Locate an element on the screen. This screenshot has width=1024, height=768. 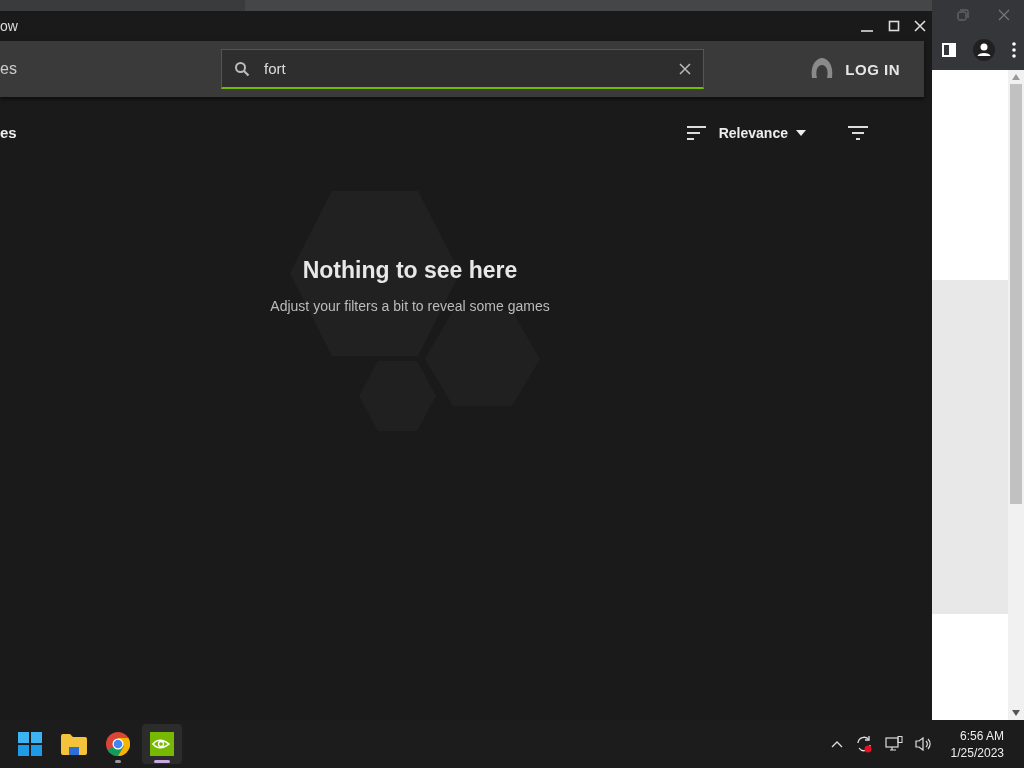
login-button: LOG IN is located at coordinates (872, 69).